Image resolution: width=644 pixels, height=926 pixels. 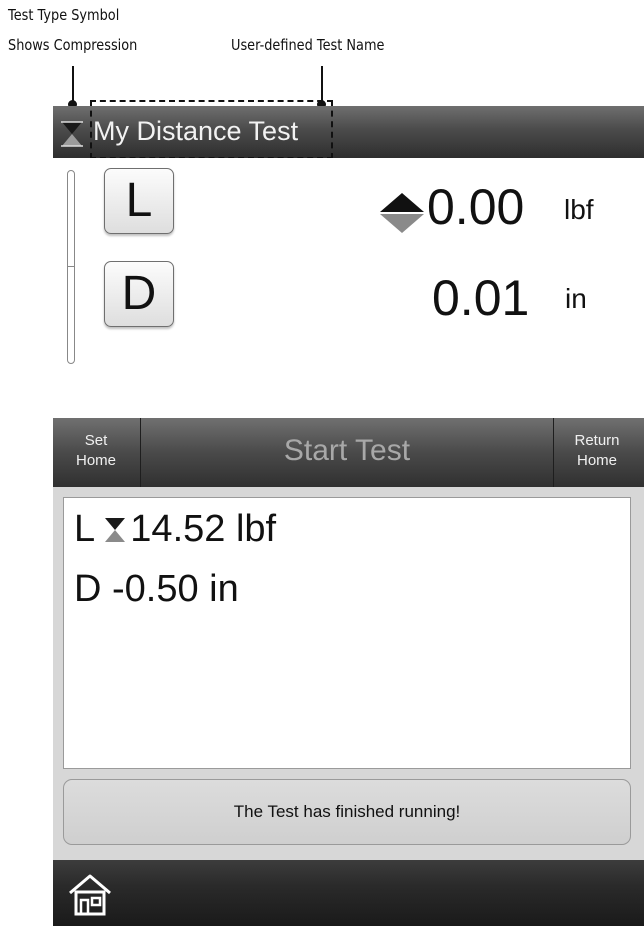 What do you see at coordinates (576, 298) in the screenshot?
I see `distance-unit: in` at bounding box center [576, 298].